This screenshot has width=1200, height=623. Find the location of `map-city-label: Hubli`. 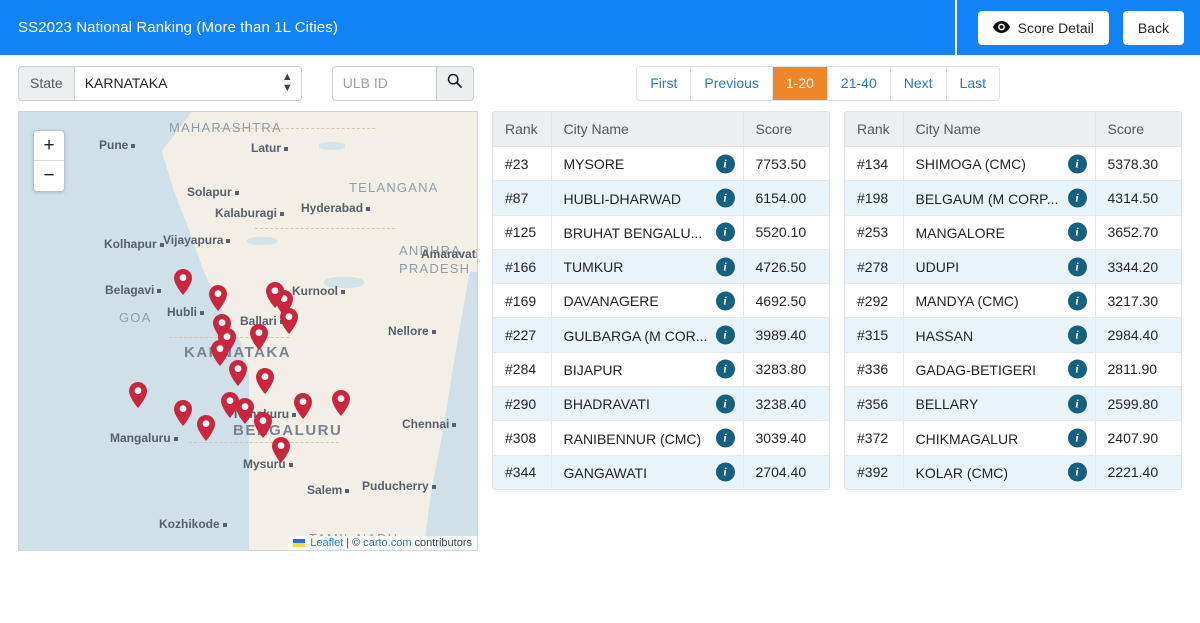

map-city-label: Hubli is located at coordinates (185, 312).